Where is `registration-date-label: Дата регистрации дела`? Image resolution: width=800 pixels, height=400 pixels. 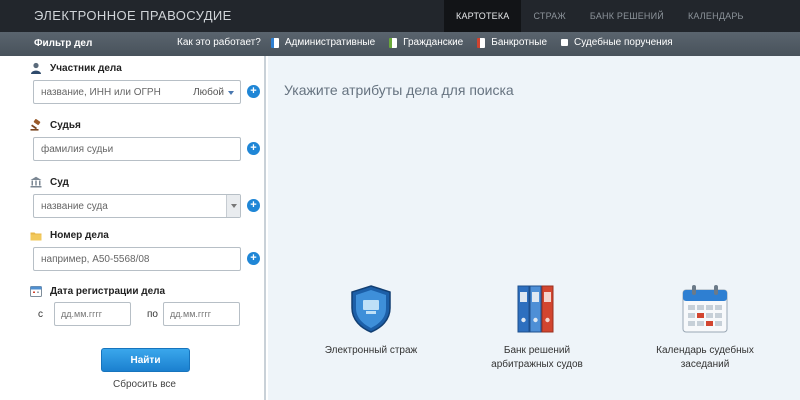 registration-date-label: Дата регистрации дела is located at coordinates (108, 291).